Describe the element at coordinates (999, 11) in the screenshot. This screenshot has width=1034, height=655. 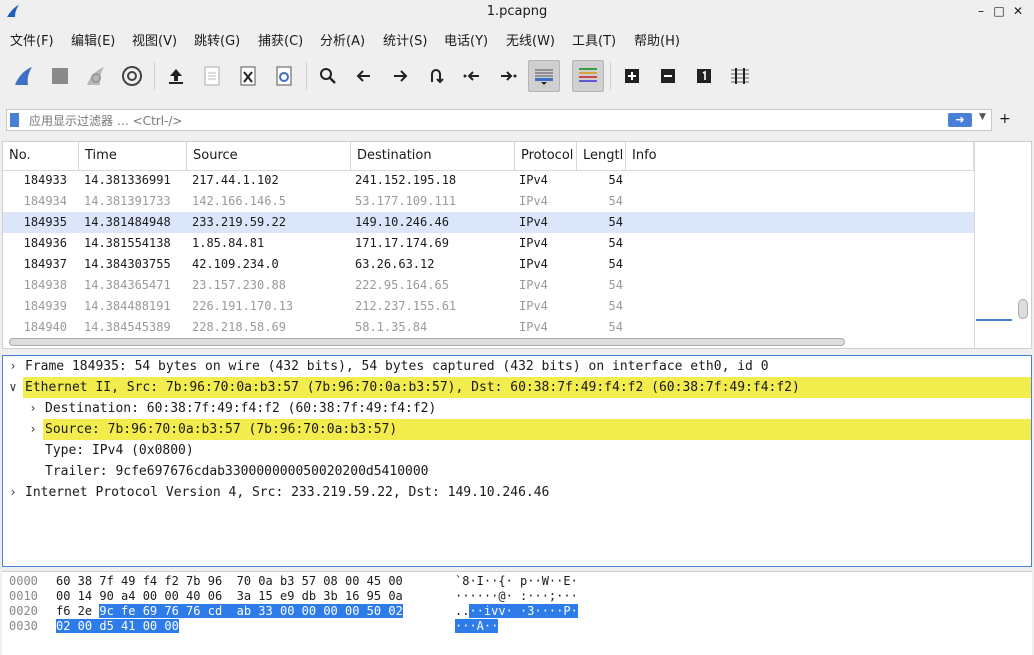
I see `maximize-icon: □` at that location.